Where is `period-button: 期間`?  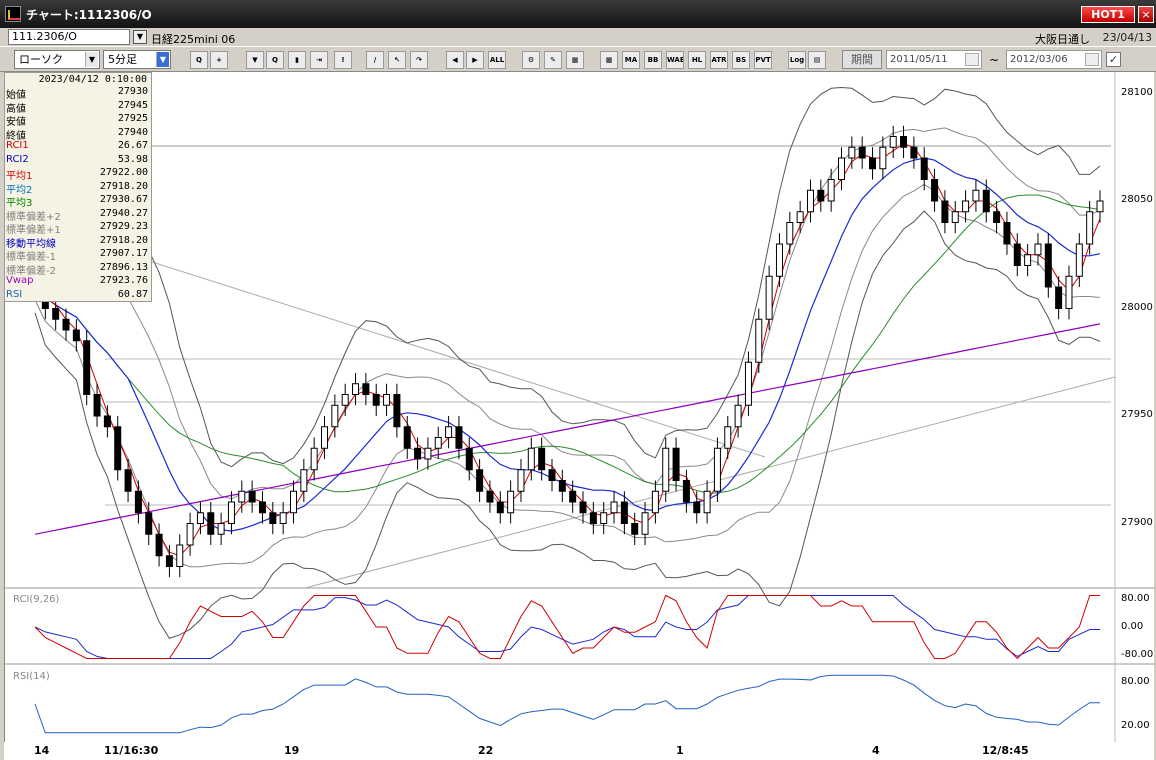
period-button: 期間 is located at coordinates (862, 59).